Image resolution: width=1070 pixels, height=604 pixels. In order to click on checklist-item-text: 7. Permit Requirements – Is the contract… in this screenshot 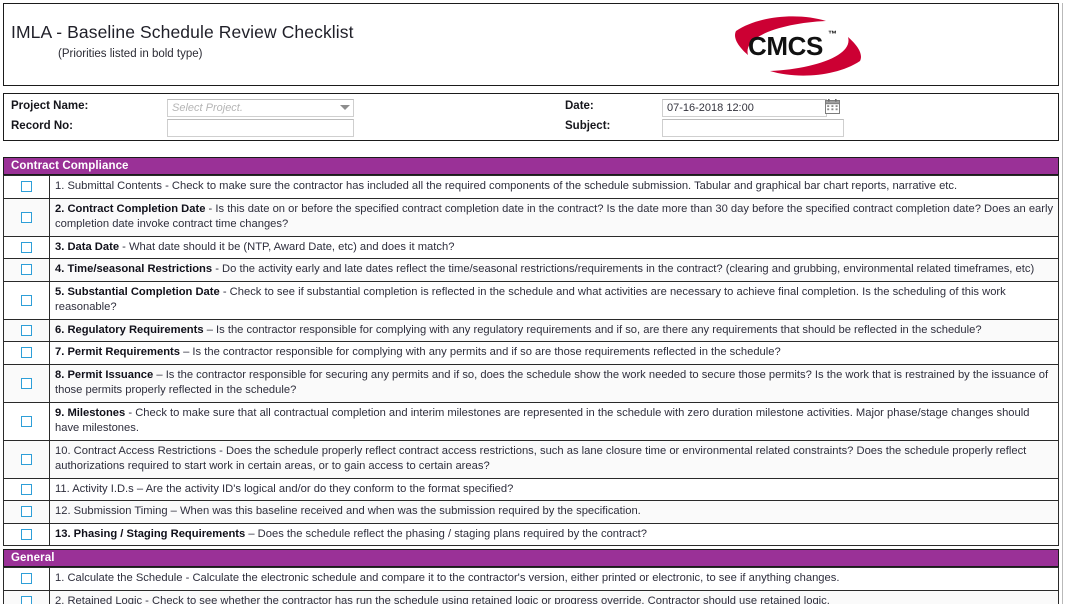, I will do `click(554, 353)`.